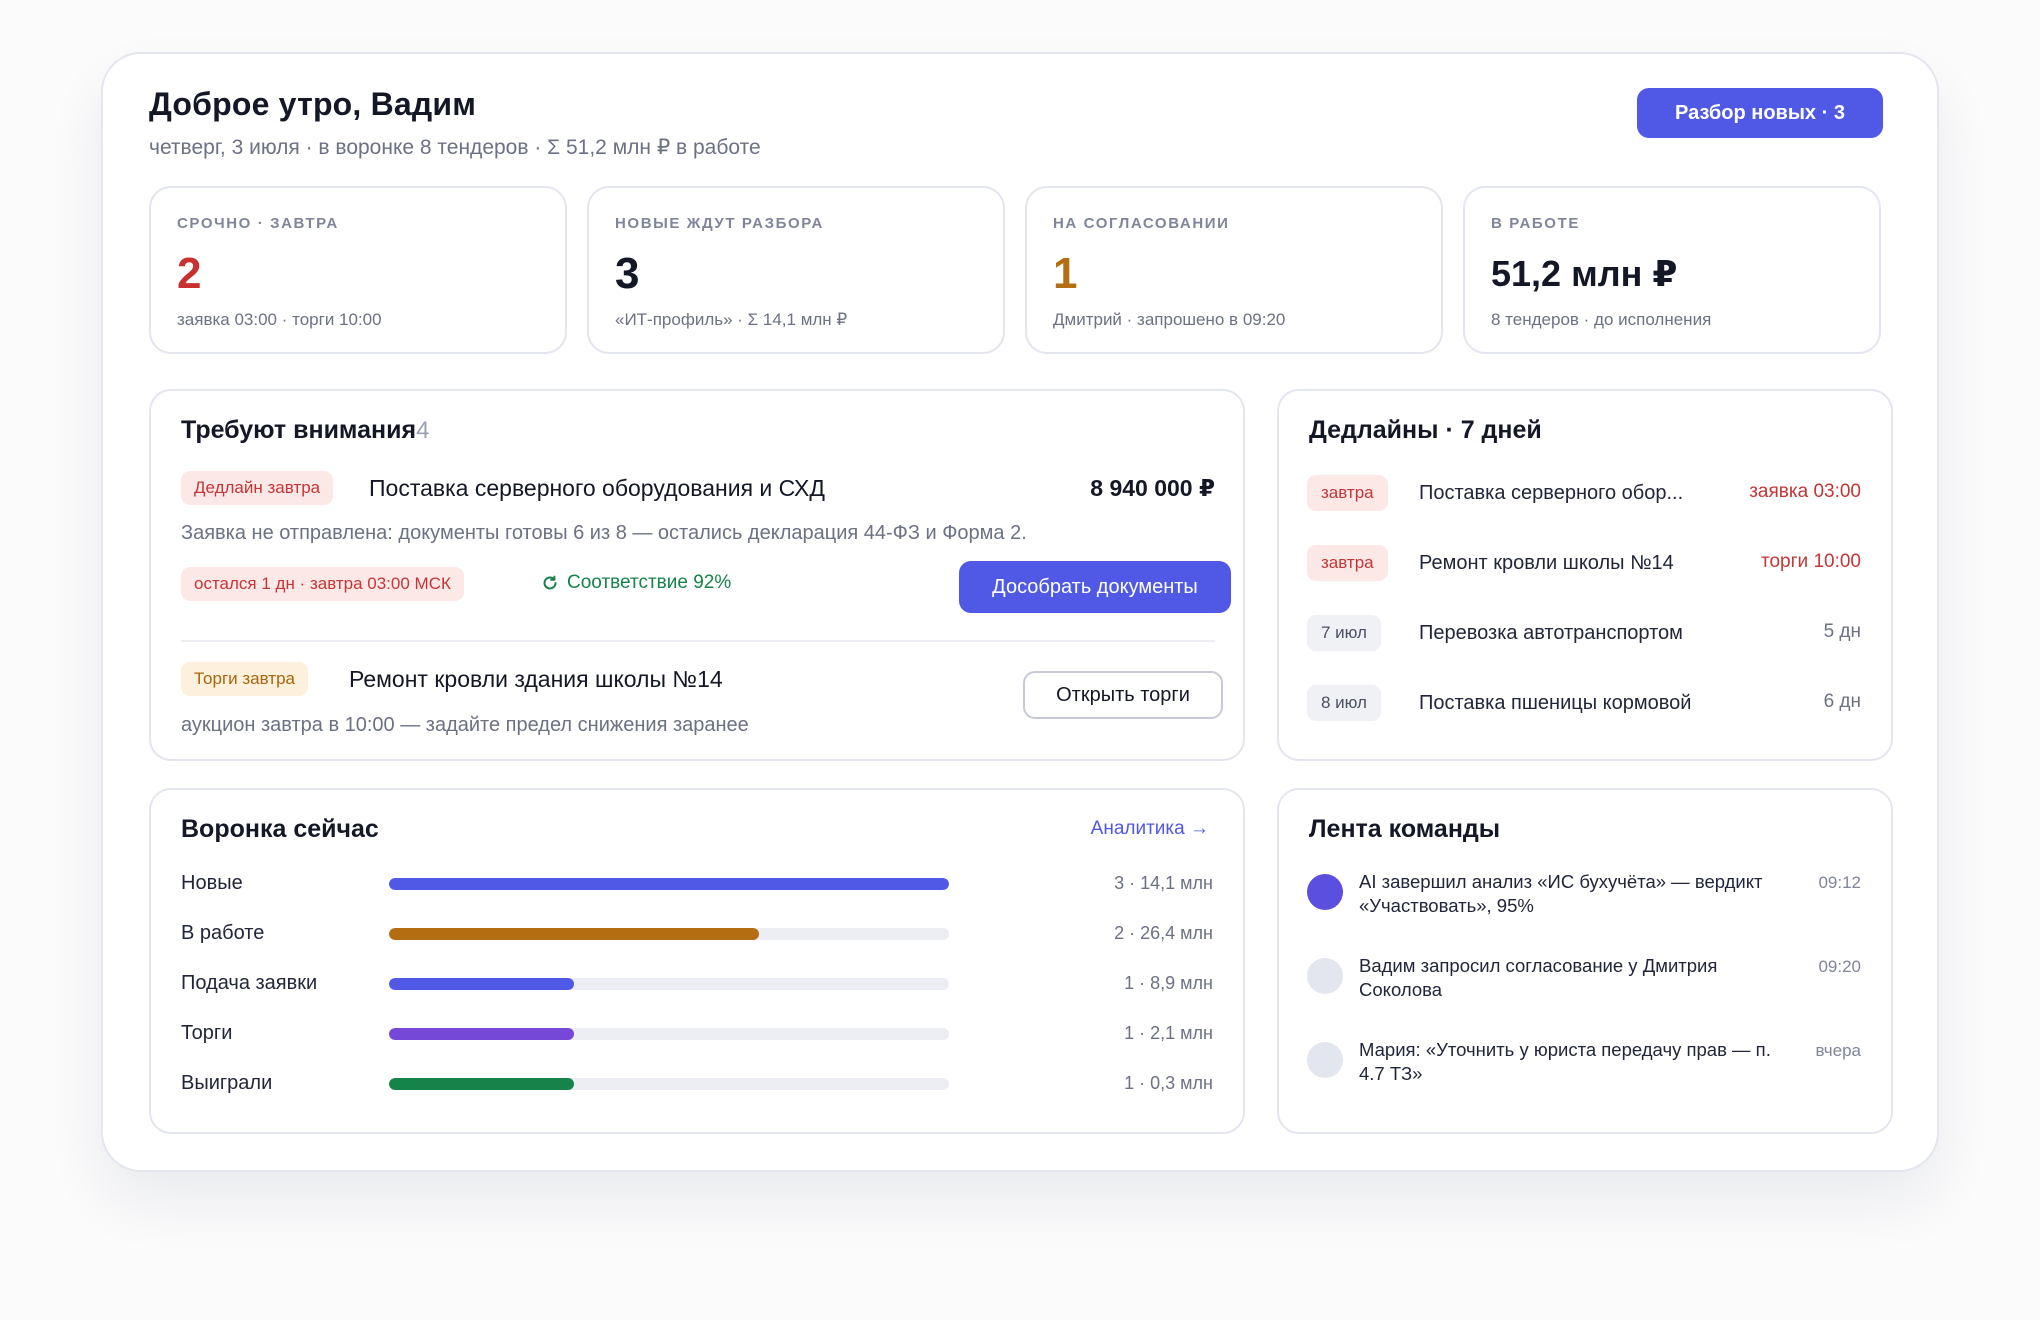  I want to click on funnel-row: Выиграли 1 · 0,3 млн, so click(697, 1083).